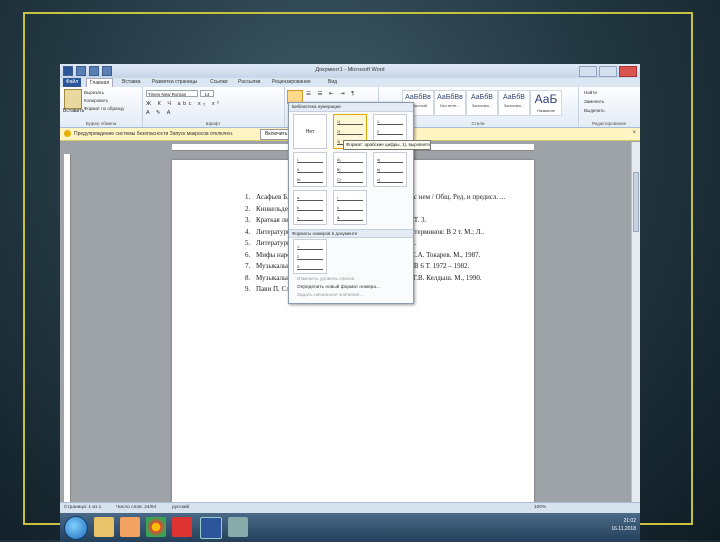 Image resolution: width=720 pixels, height=542 pixels. I want to click on paste-button: Вставить, so click(73, 111).